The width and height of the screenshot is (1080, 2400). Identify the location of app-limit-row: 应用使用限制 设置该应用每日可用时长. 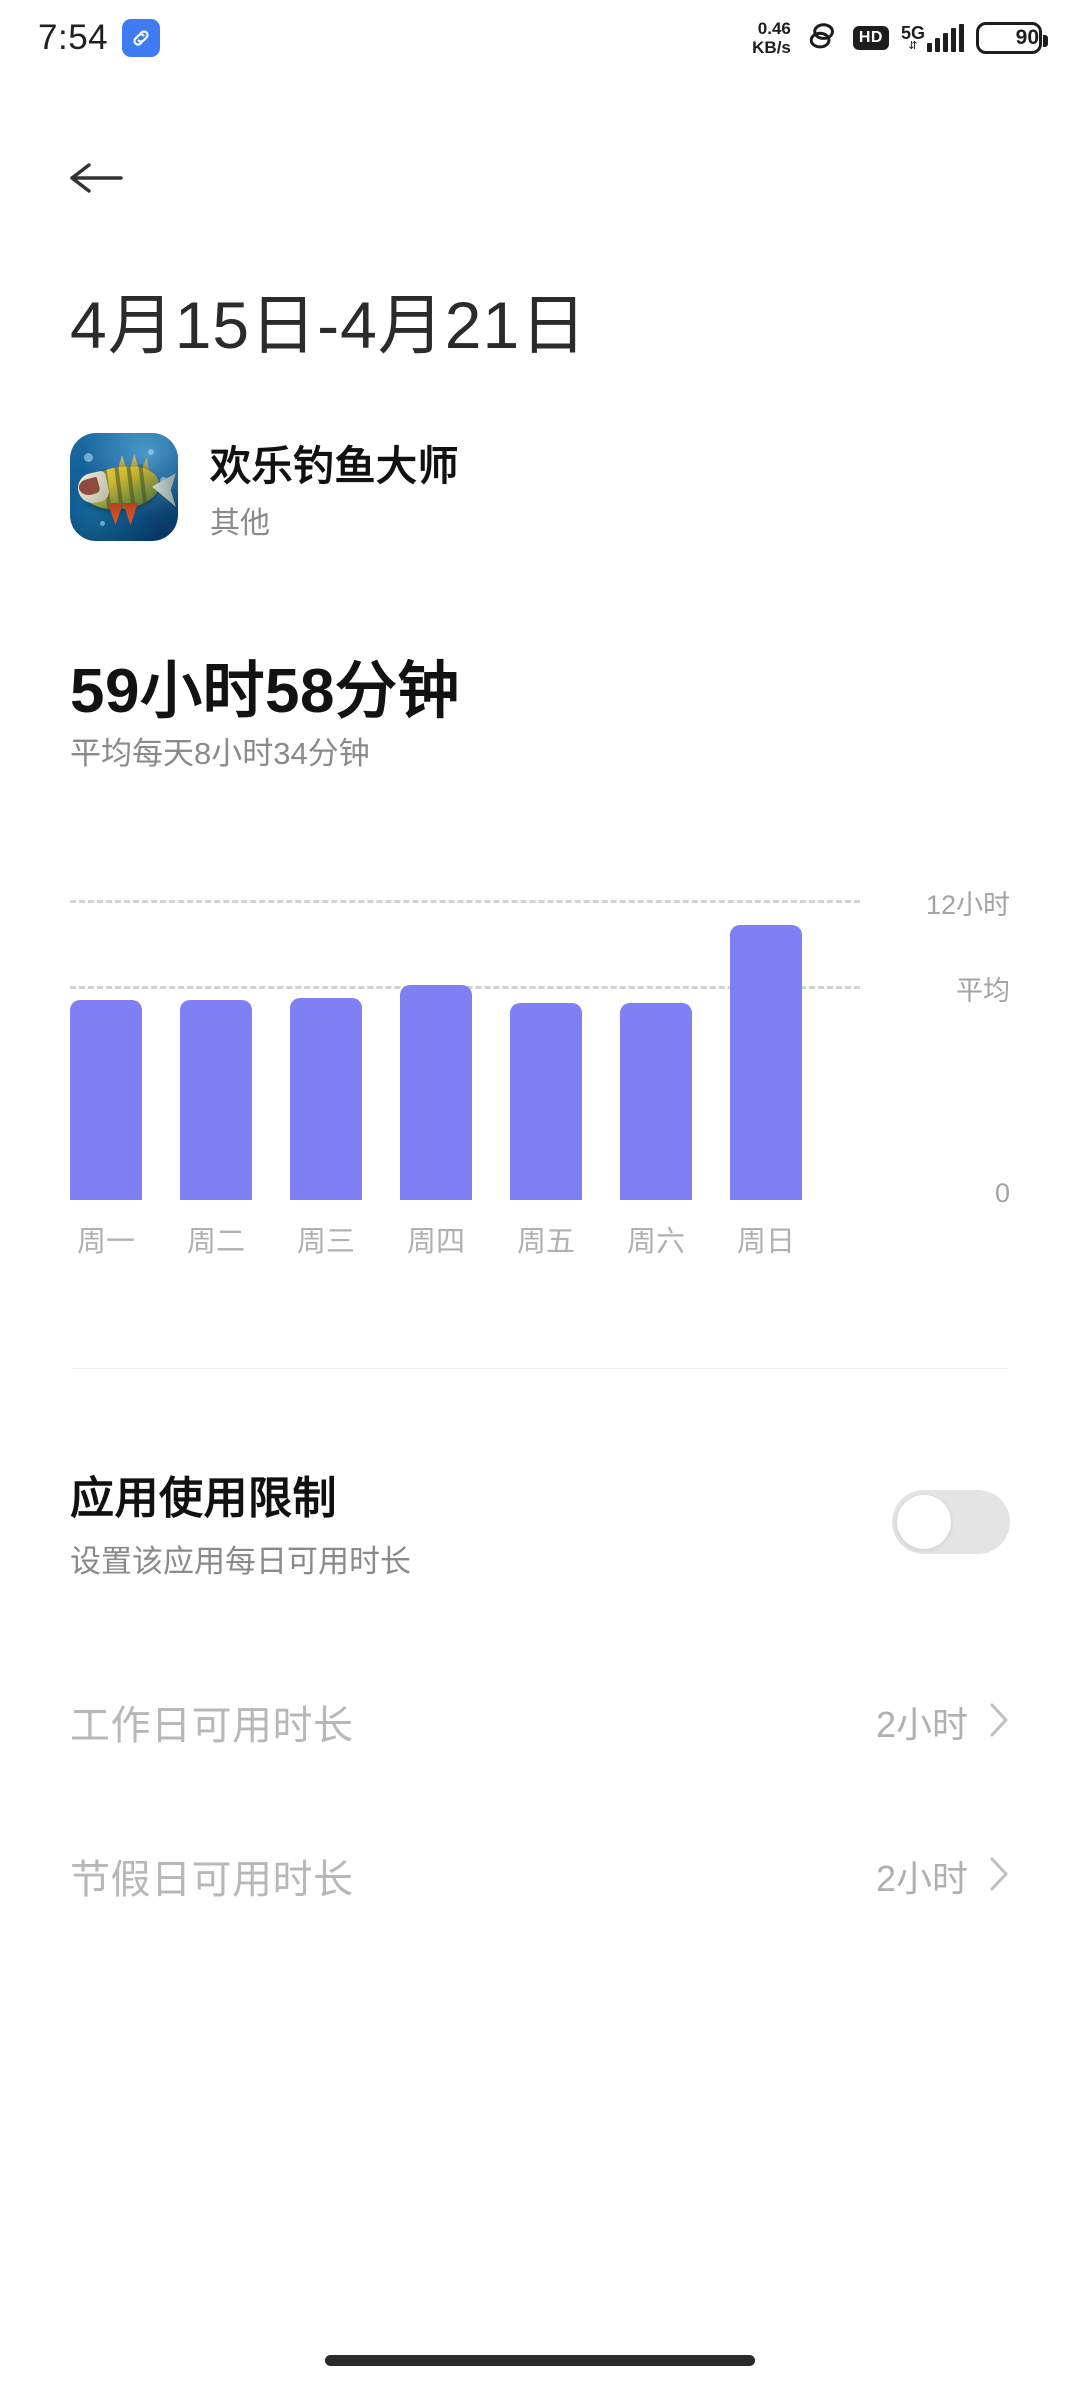
(540, 1521).